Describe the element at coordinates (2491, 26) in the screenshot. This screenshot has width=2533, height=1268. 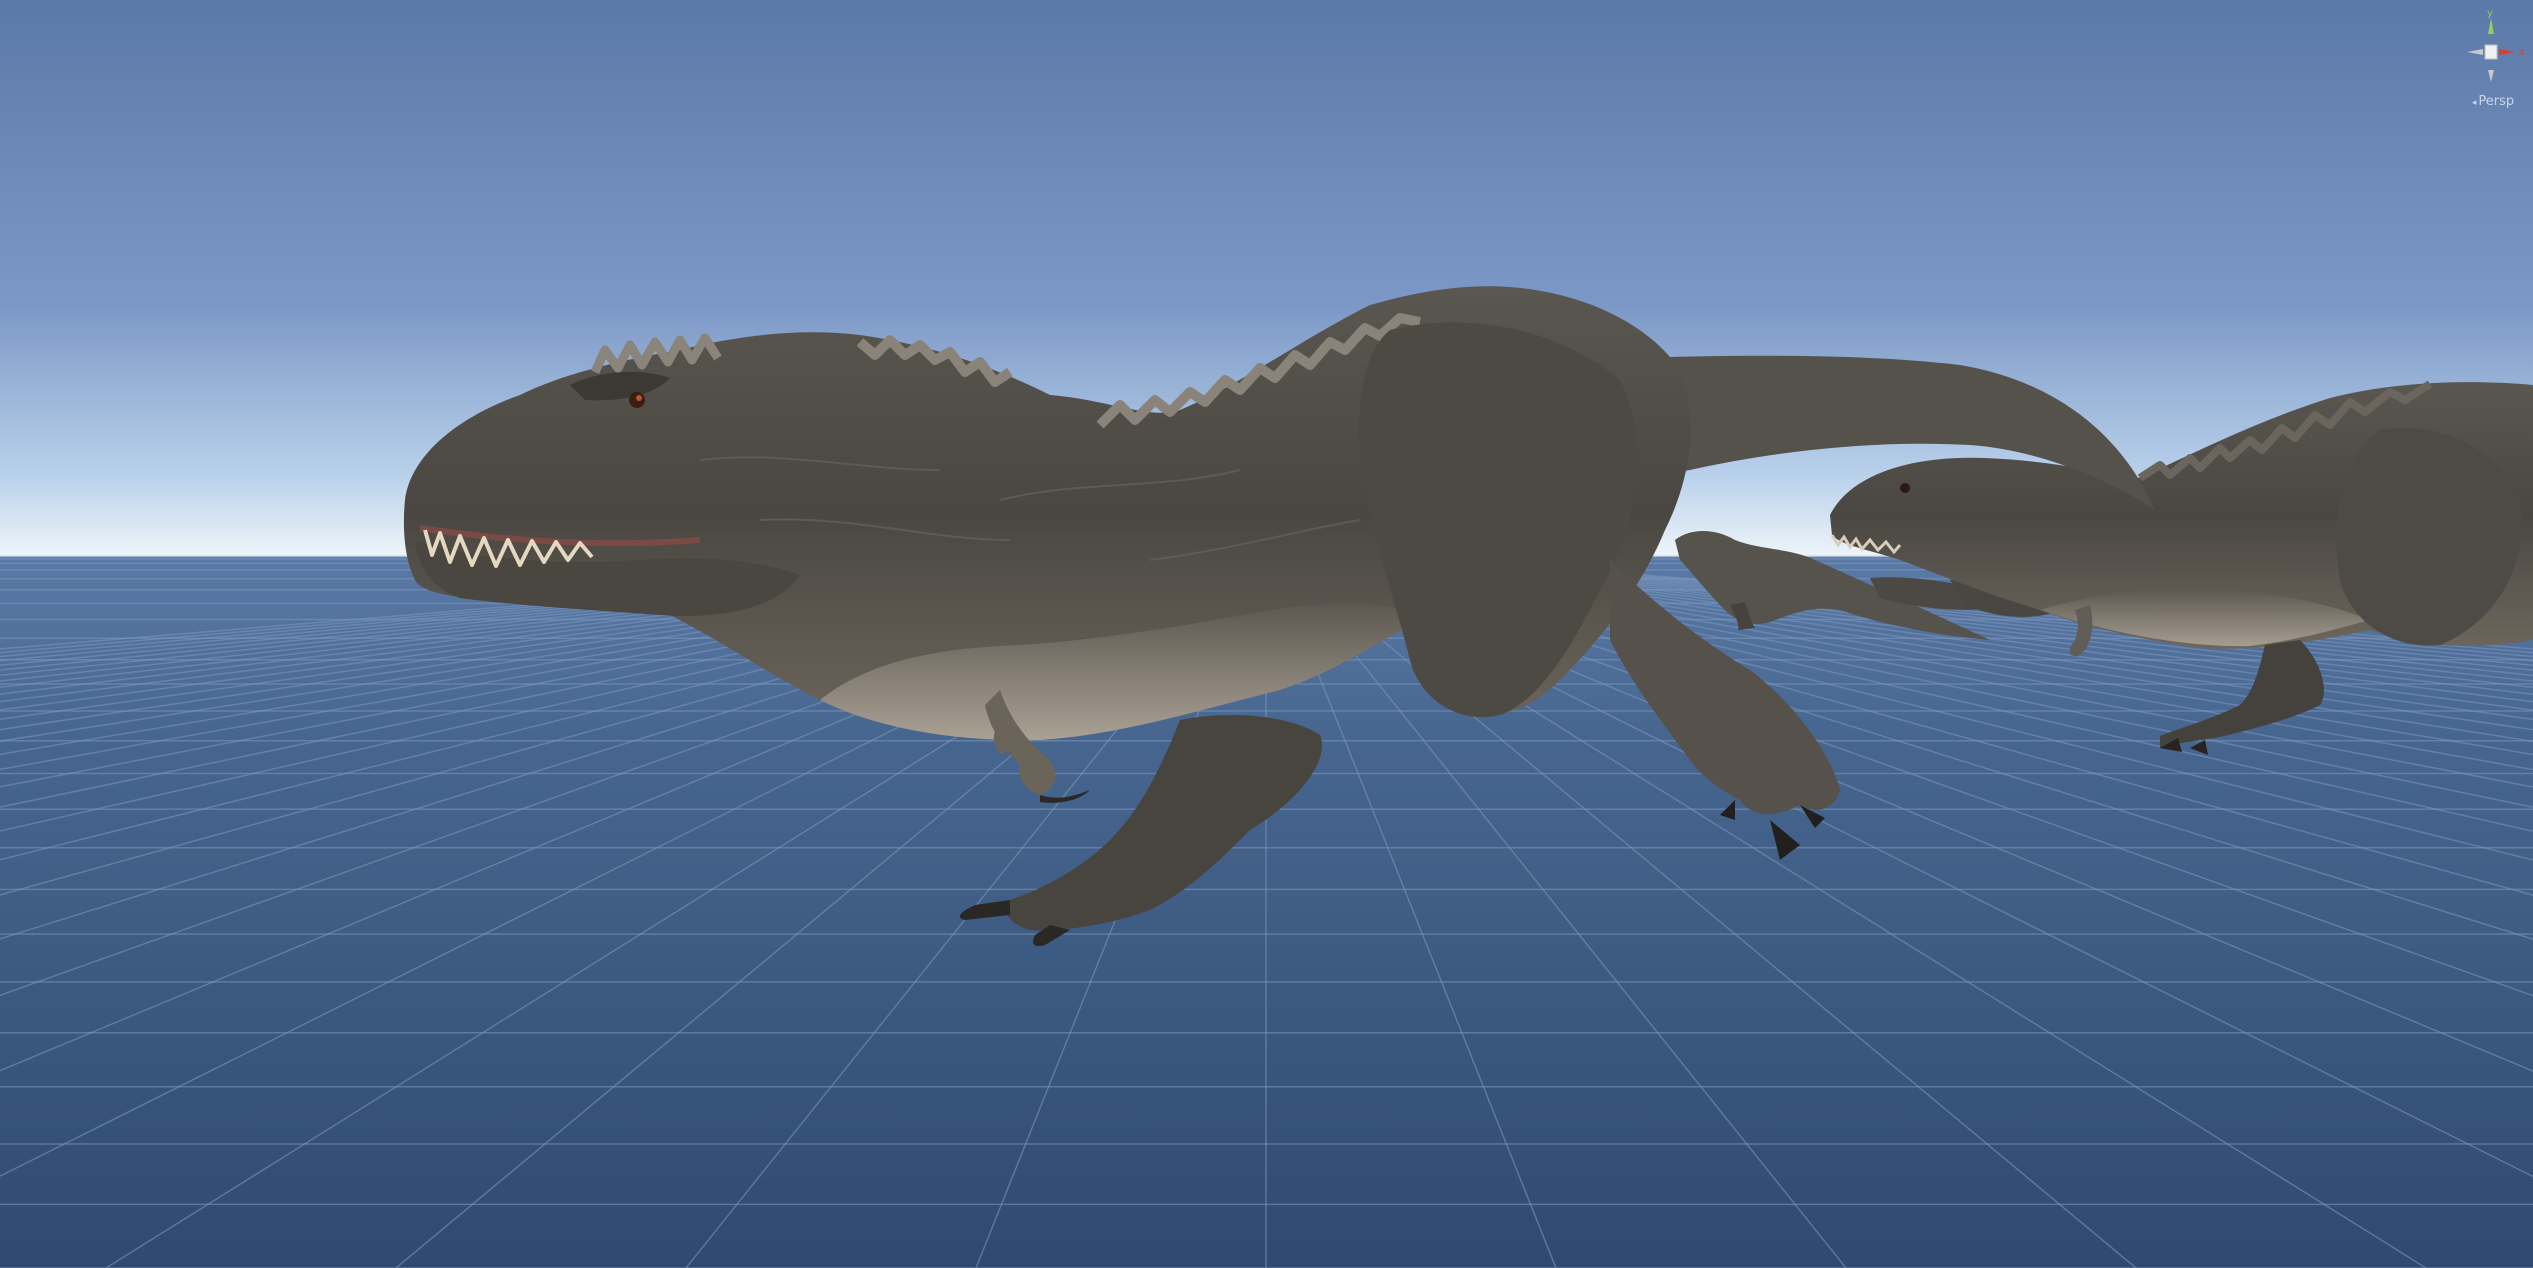
I see `axis-y-cone` at that location.